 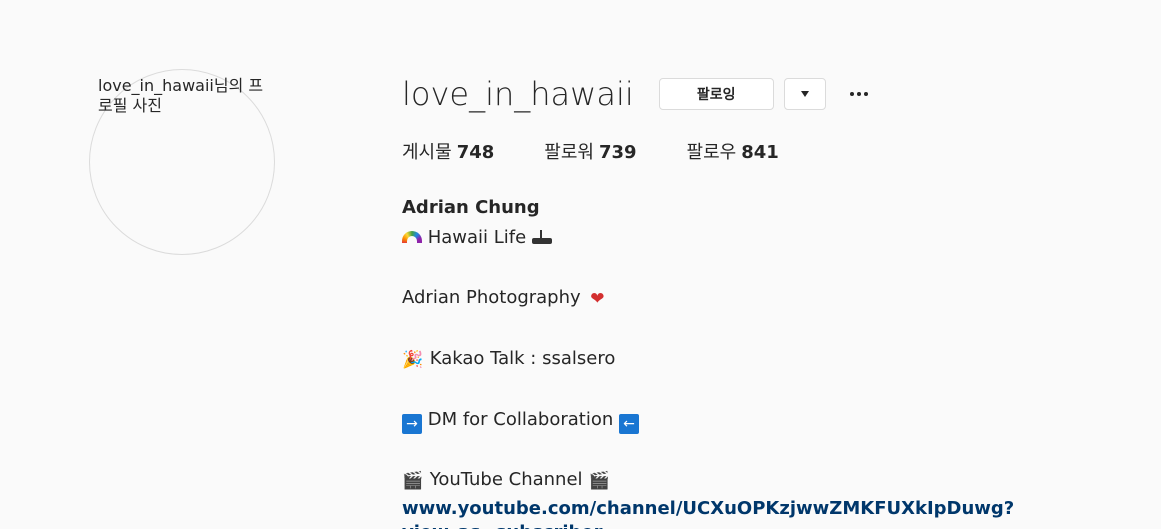 I want to click on bio-dm-text: DM for Collaboration, so click(x=520, y=419).